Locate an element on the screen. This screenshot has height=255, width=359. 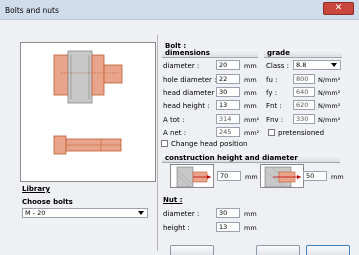
diameter-label: diameter : is located at coordinates (181, 66).